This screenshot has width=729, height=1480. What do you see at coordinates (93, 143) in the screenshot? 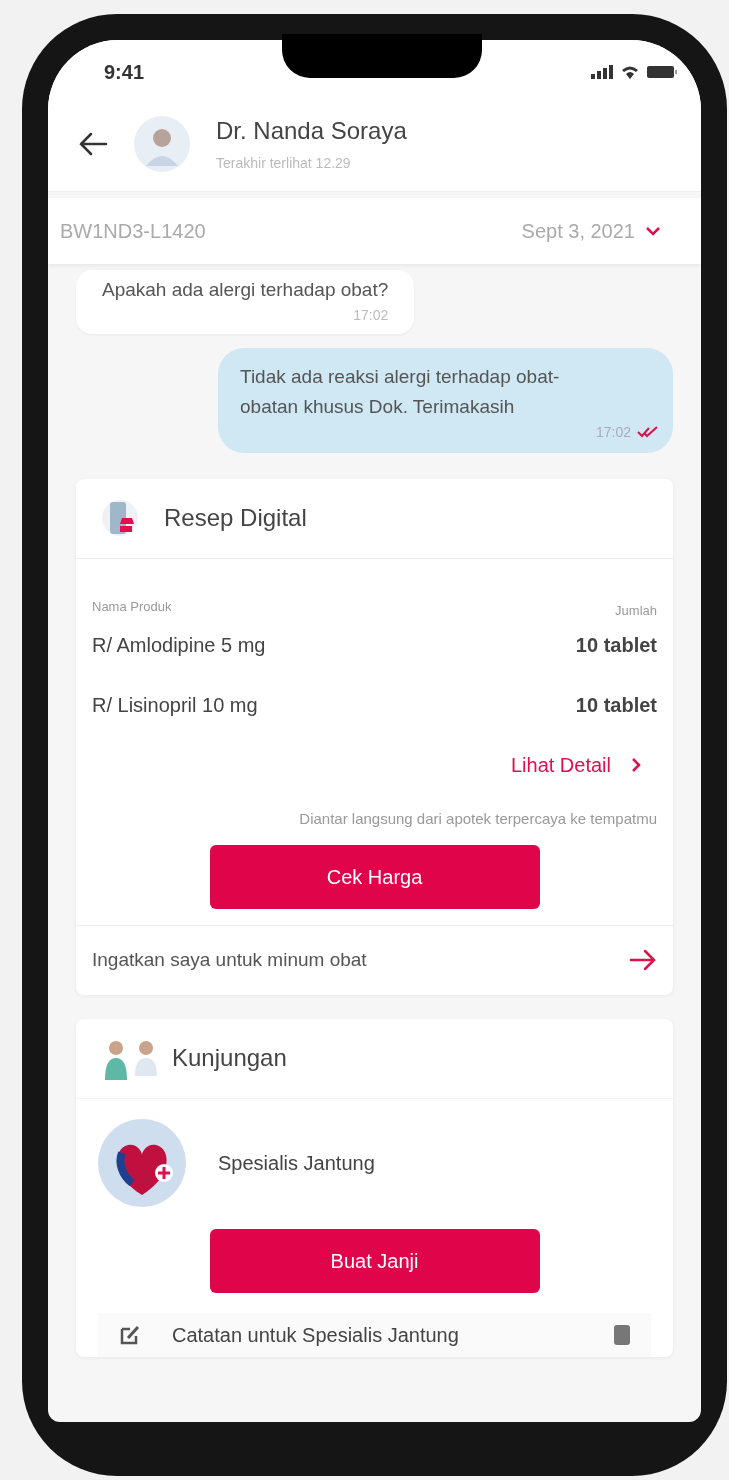
I see `back-arrow-icon` at bounding box center [93, 143].